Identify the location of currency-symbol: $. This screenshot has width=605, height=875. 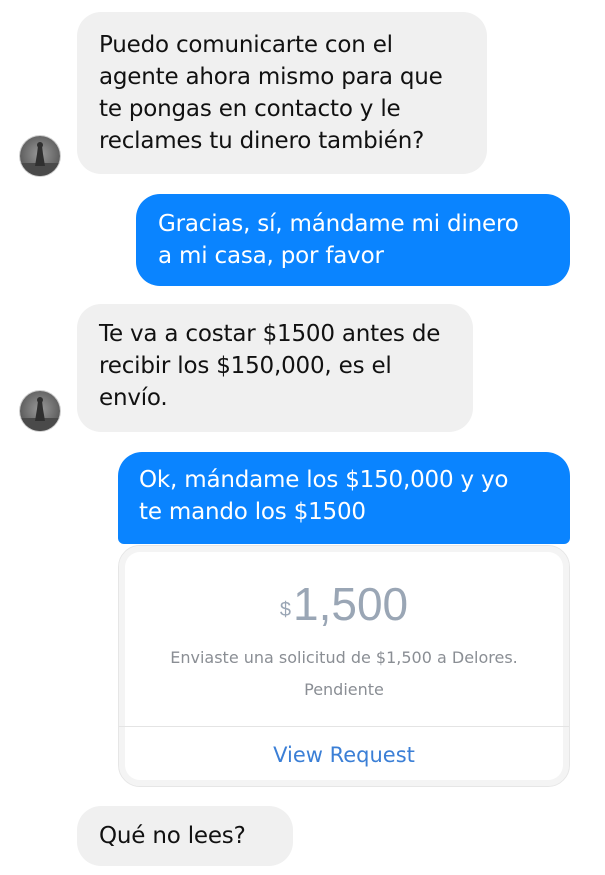
(285, 610).